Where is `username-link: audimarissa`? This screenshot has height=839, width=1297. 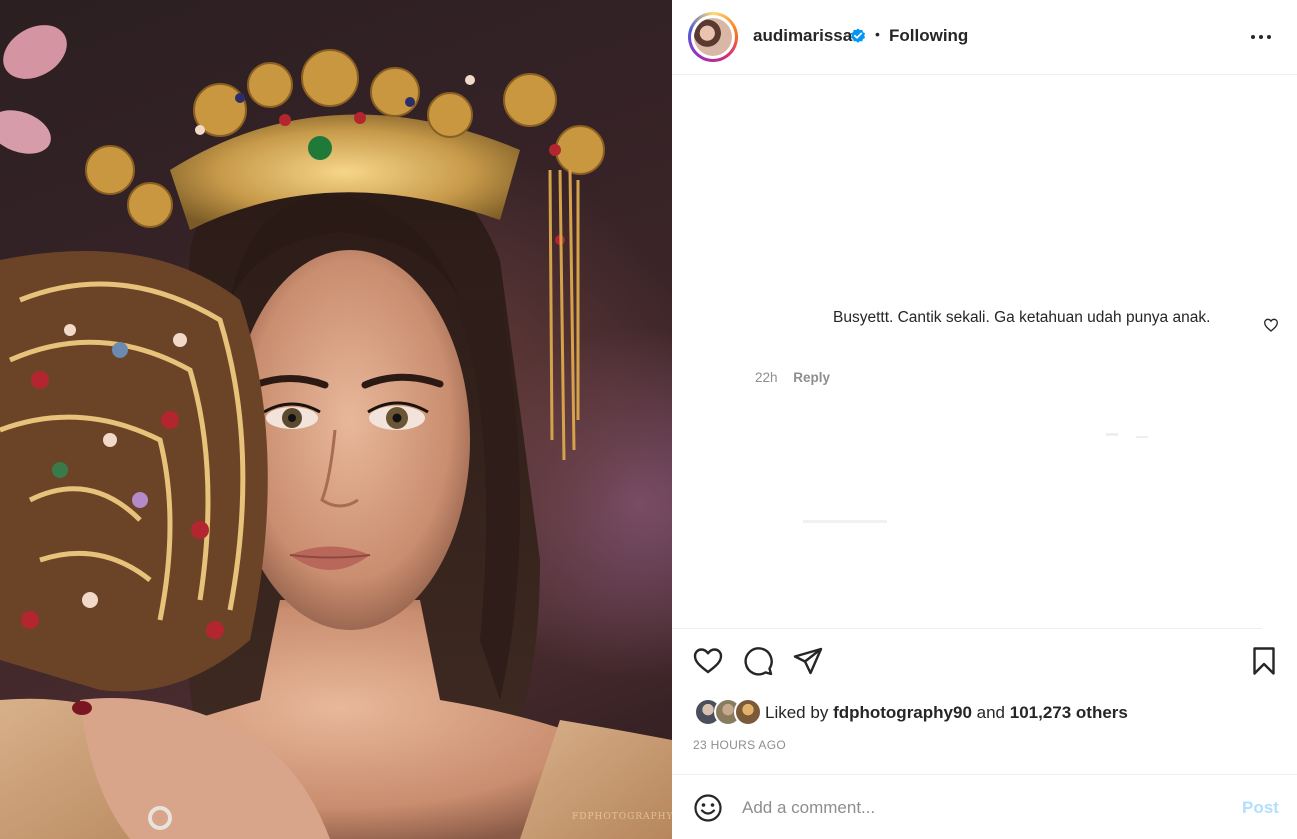
username-link: audimarissa is located at coordinates (802, 36).